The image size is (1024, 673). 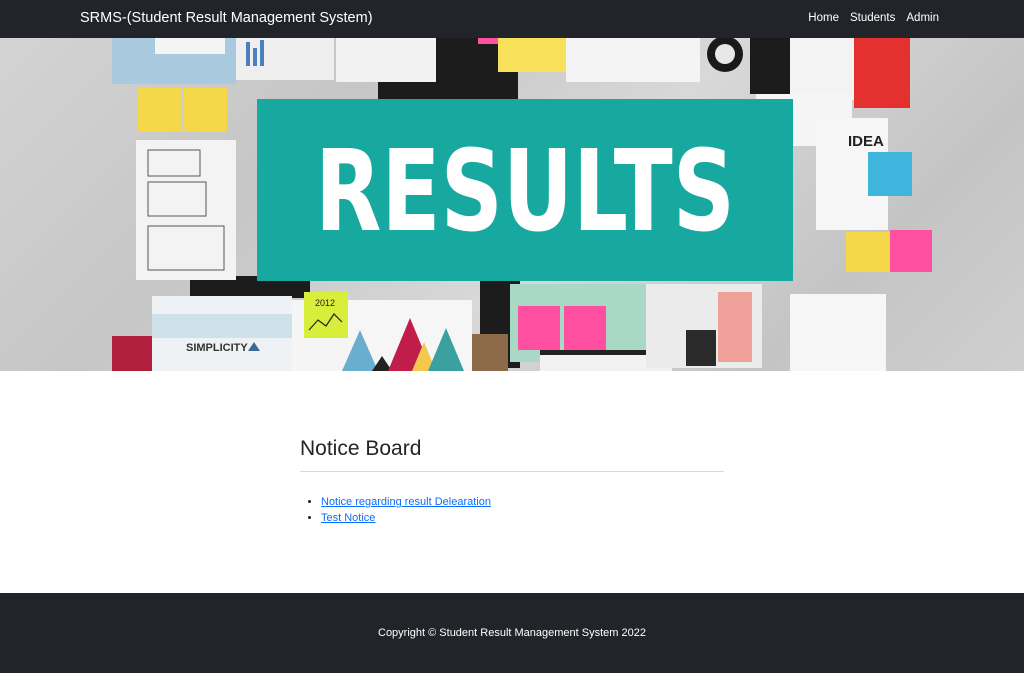 I want to click on nav-link-students: Students, so click(x=872, y=18).